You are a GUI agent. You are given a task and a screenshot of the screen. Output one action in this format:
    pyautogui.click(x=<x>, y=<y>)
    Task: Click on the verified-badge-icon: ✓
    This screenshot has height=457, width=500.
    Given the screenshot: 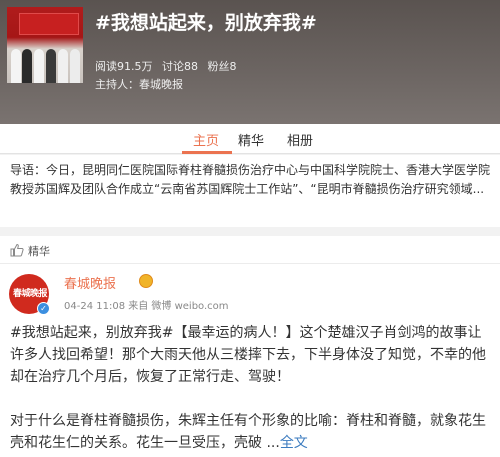 What is the action you would take?
    pyautogui.click(x=43, y=308)
    